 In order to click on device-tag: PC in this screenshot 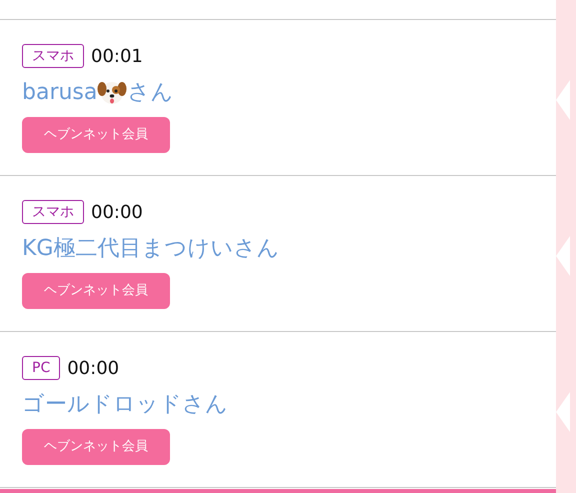, I will do `click(41, 368)`.